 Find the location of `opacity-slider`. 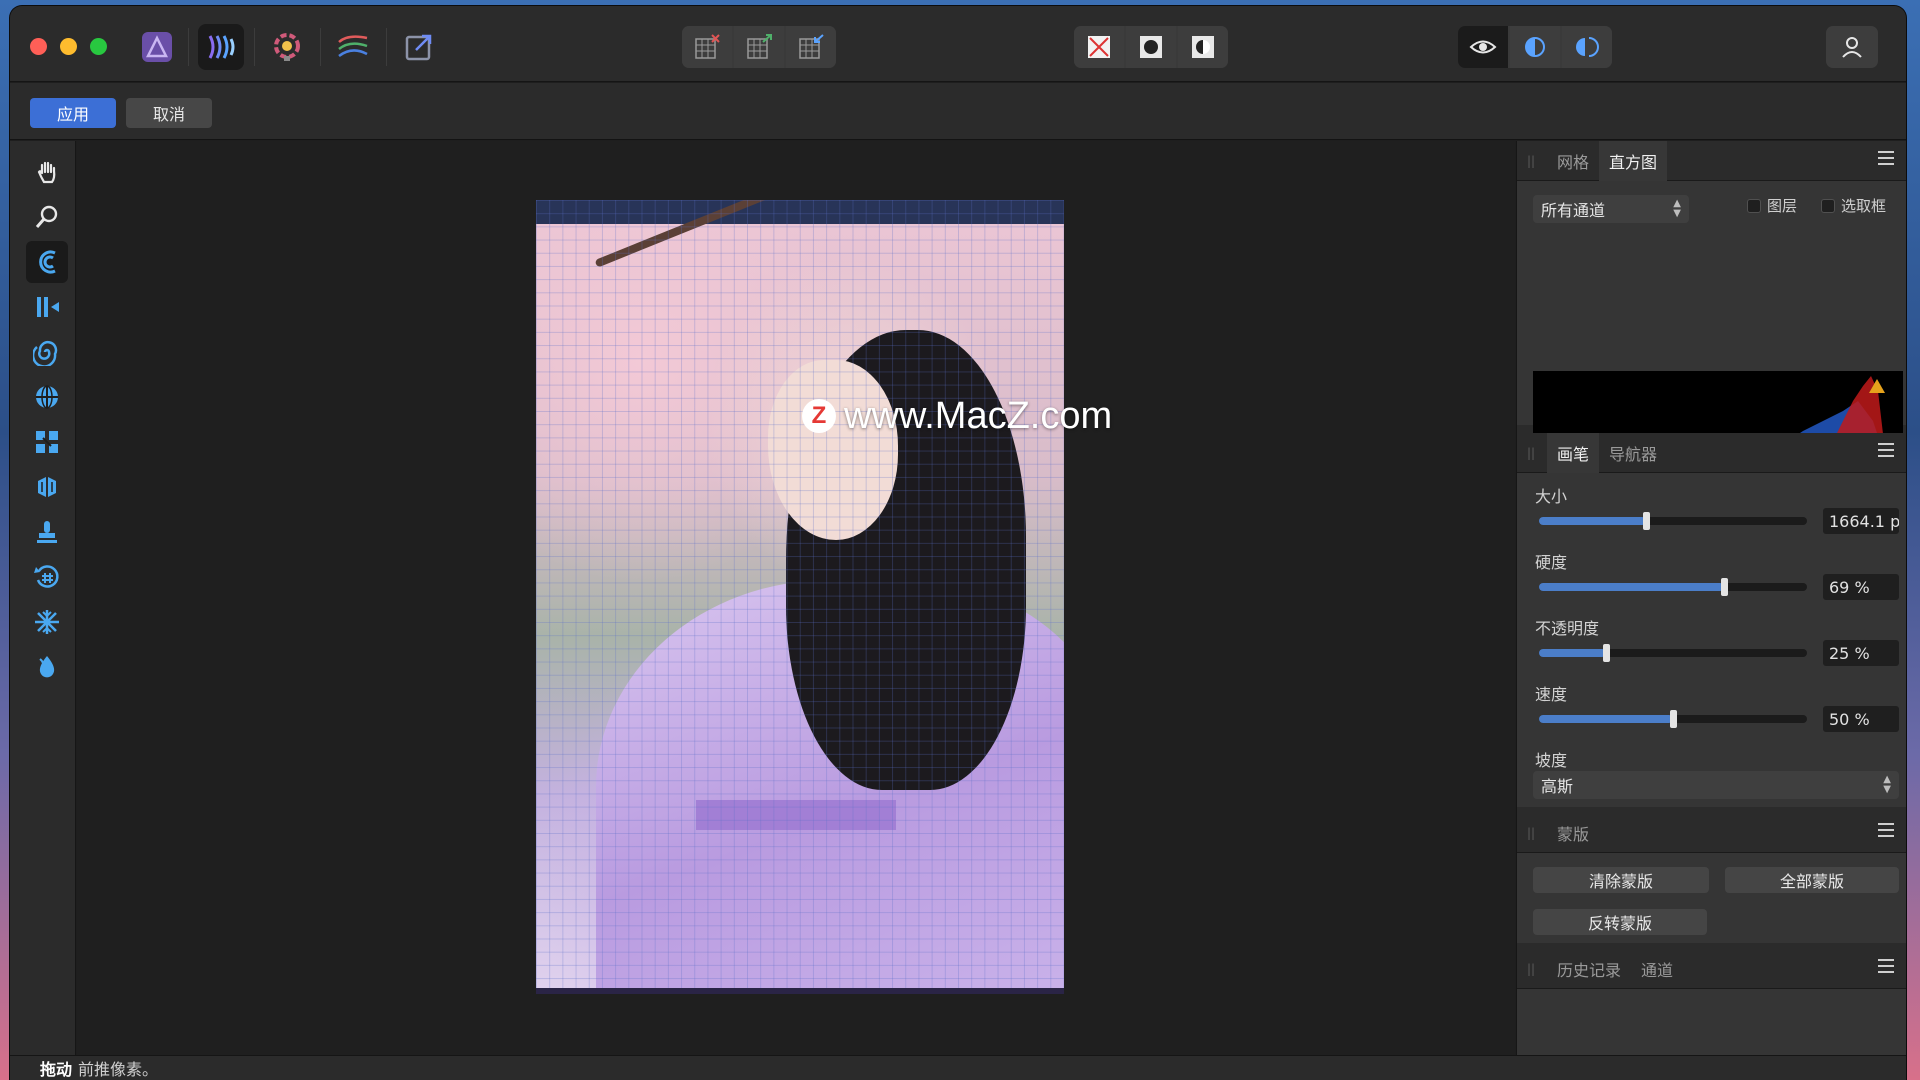

opacity-slider is located at coordinates (1673, 653).